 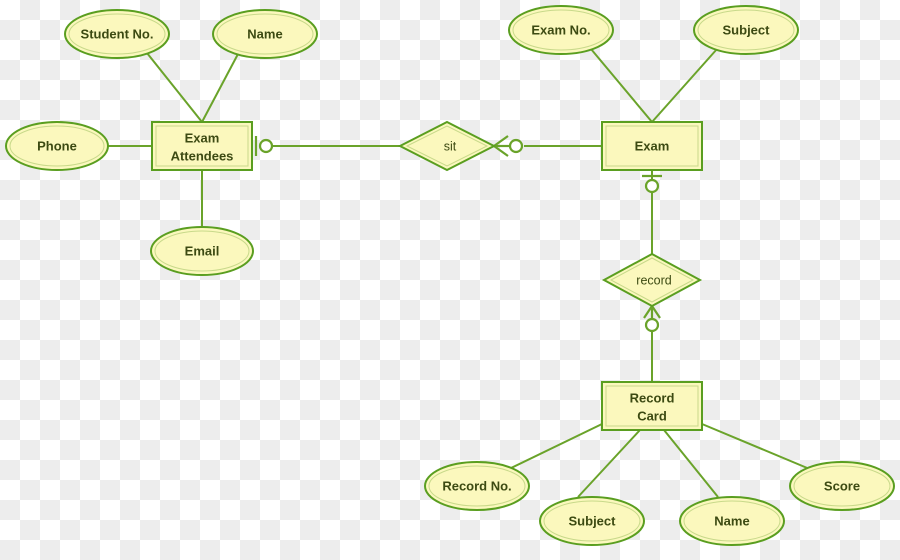 What do you see at coordinates (621, 85) in the screenshot?
I see `link-exam-no` at bounding box center [621, 85].